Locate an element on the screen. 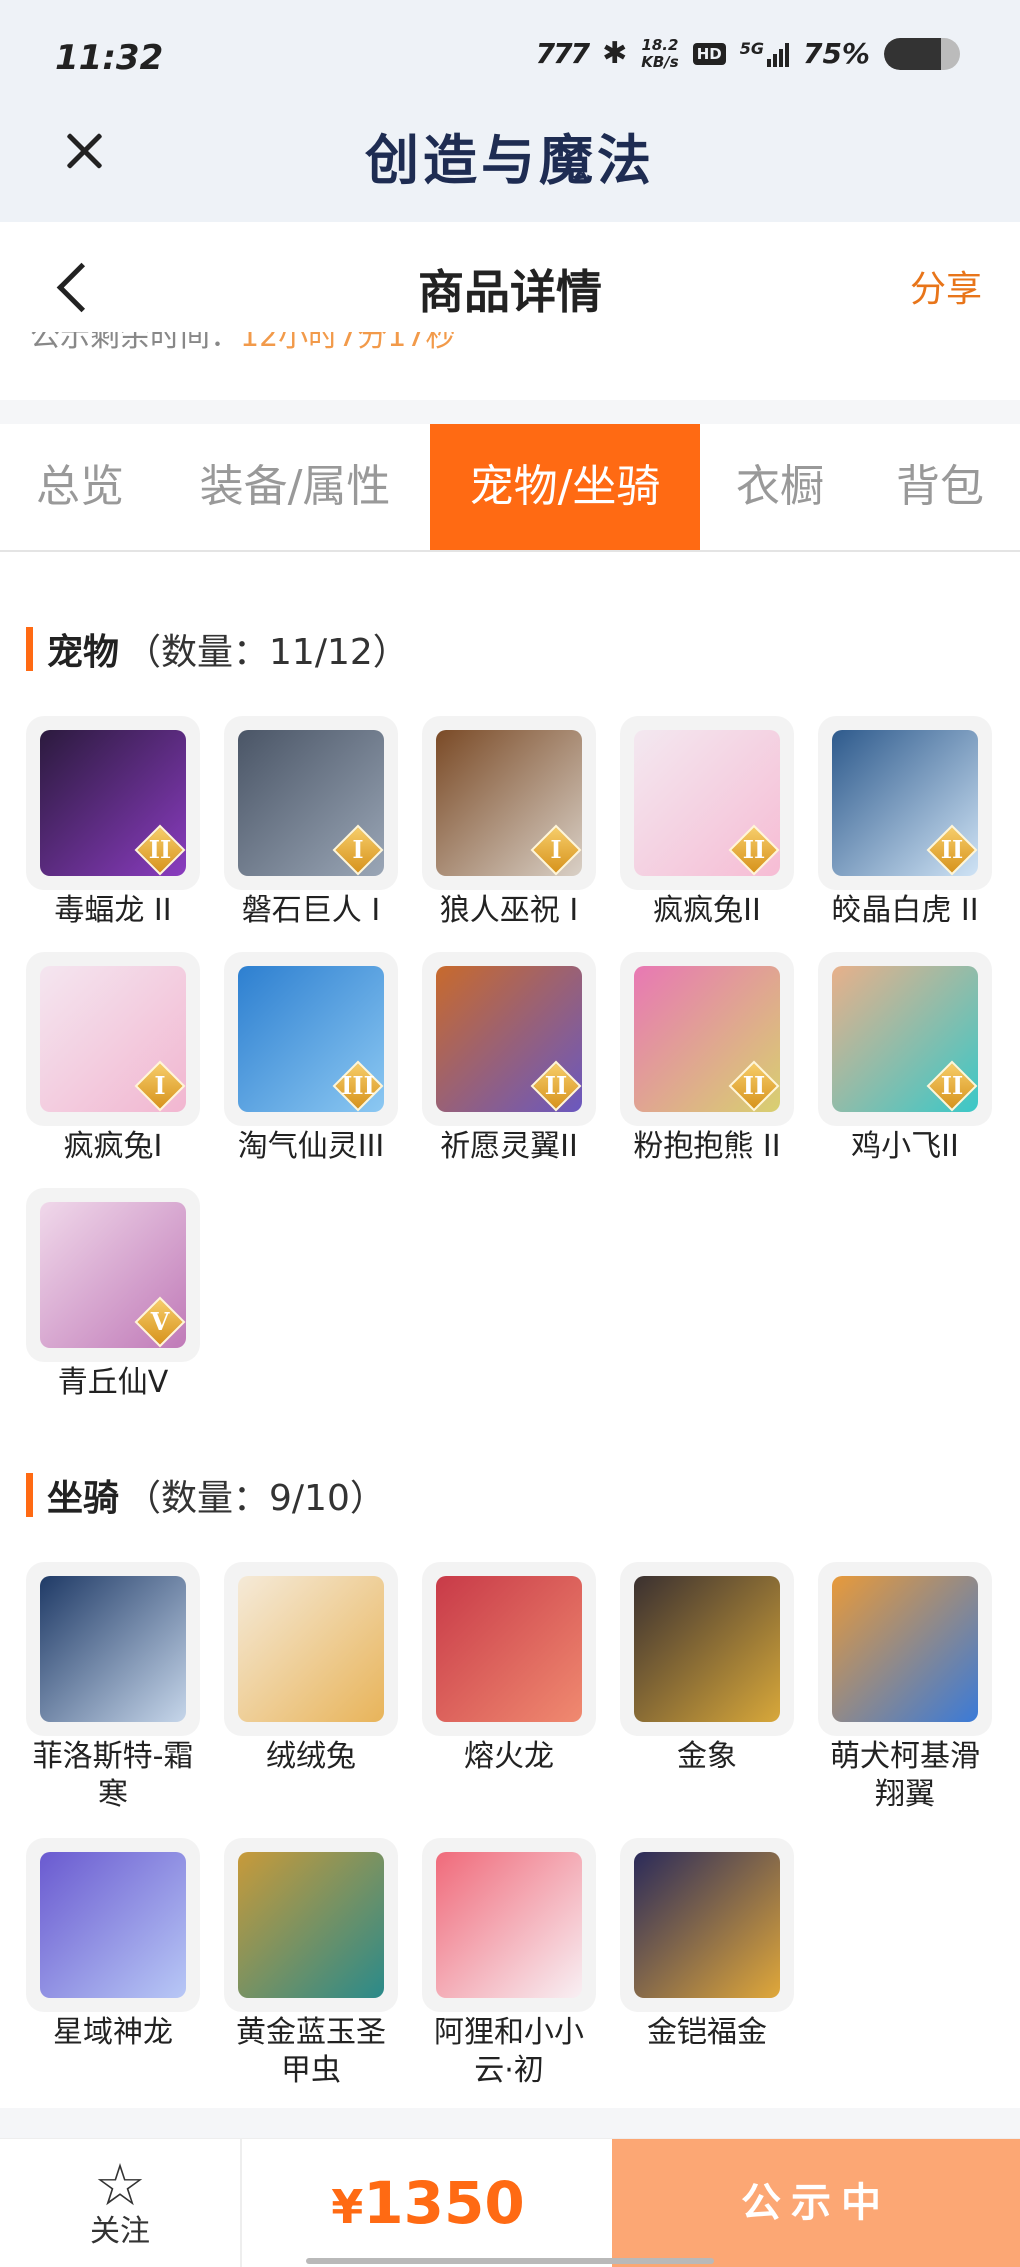  item-name: 鸡小飞II is located at coordinates (905, 1146).